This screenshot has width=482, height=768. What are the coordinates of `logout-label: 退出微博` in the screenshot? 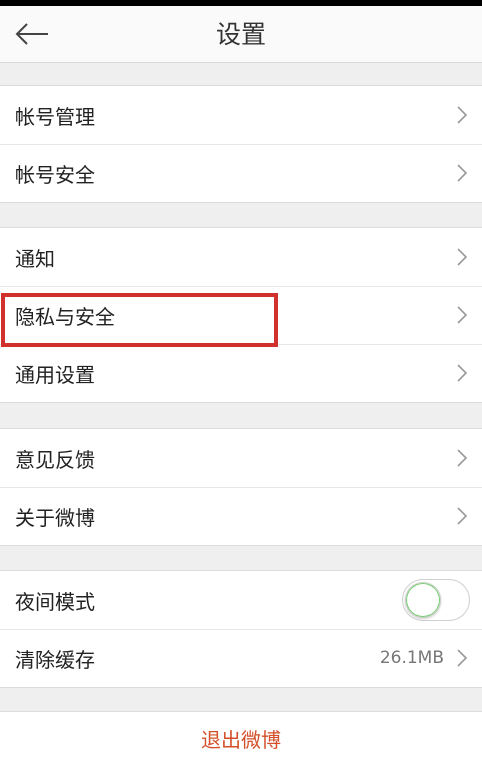 It's located at (241, 740).